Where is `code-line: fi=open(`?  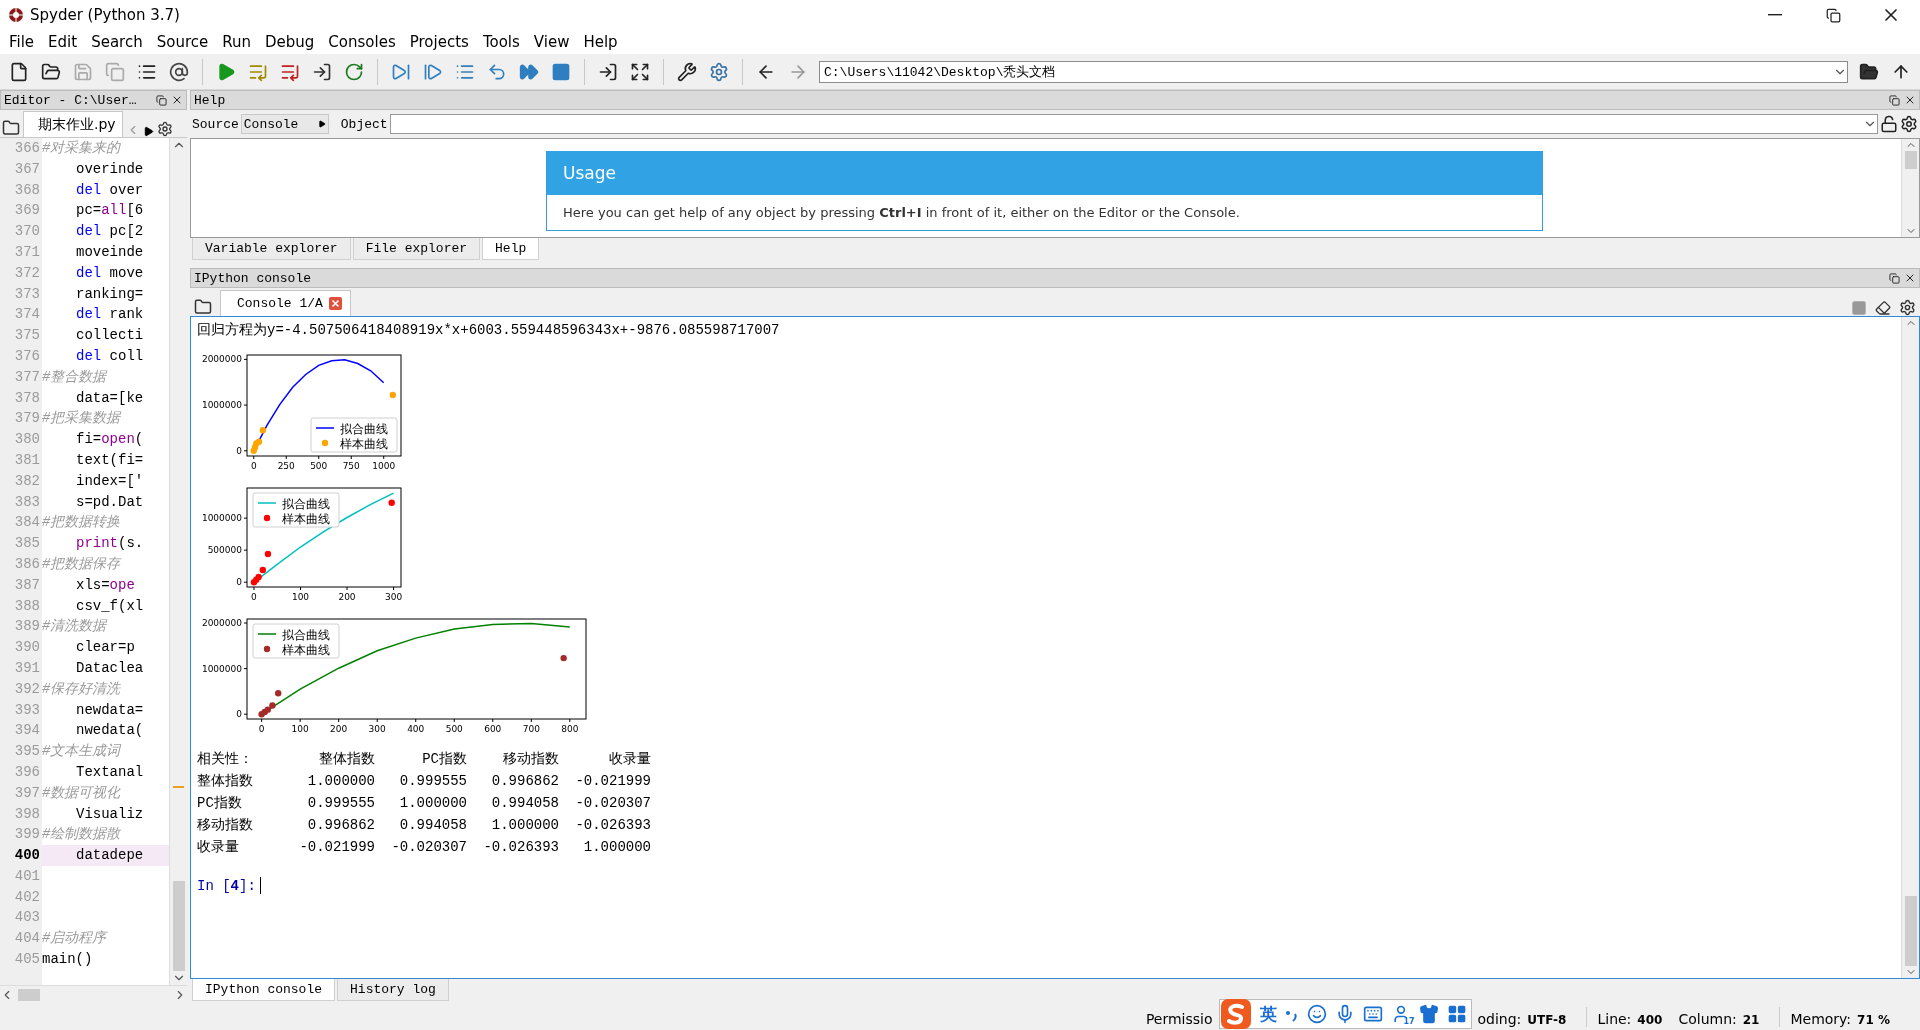 code-line: fi=open( is located at coordinates (110, 440).